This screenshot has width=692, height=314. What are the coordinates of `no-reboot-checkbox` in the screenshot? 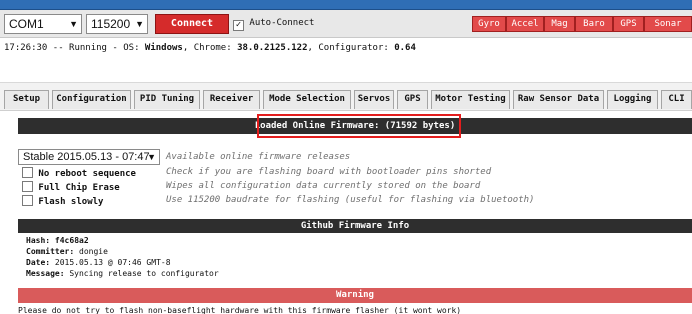 It's located at (27, 172).